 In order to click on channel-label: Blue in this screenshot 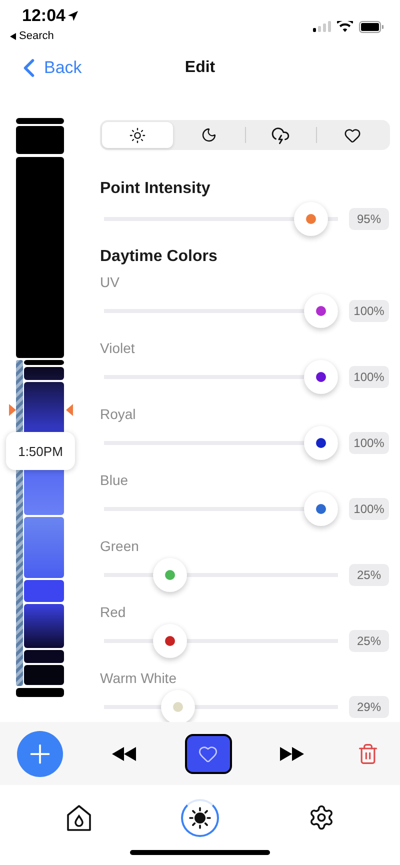, I will do `click(115, 480)`.